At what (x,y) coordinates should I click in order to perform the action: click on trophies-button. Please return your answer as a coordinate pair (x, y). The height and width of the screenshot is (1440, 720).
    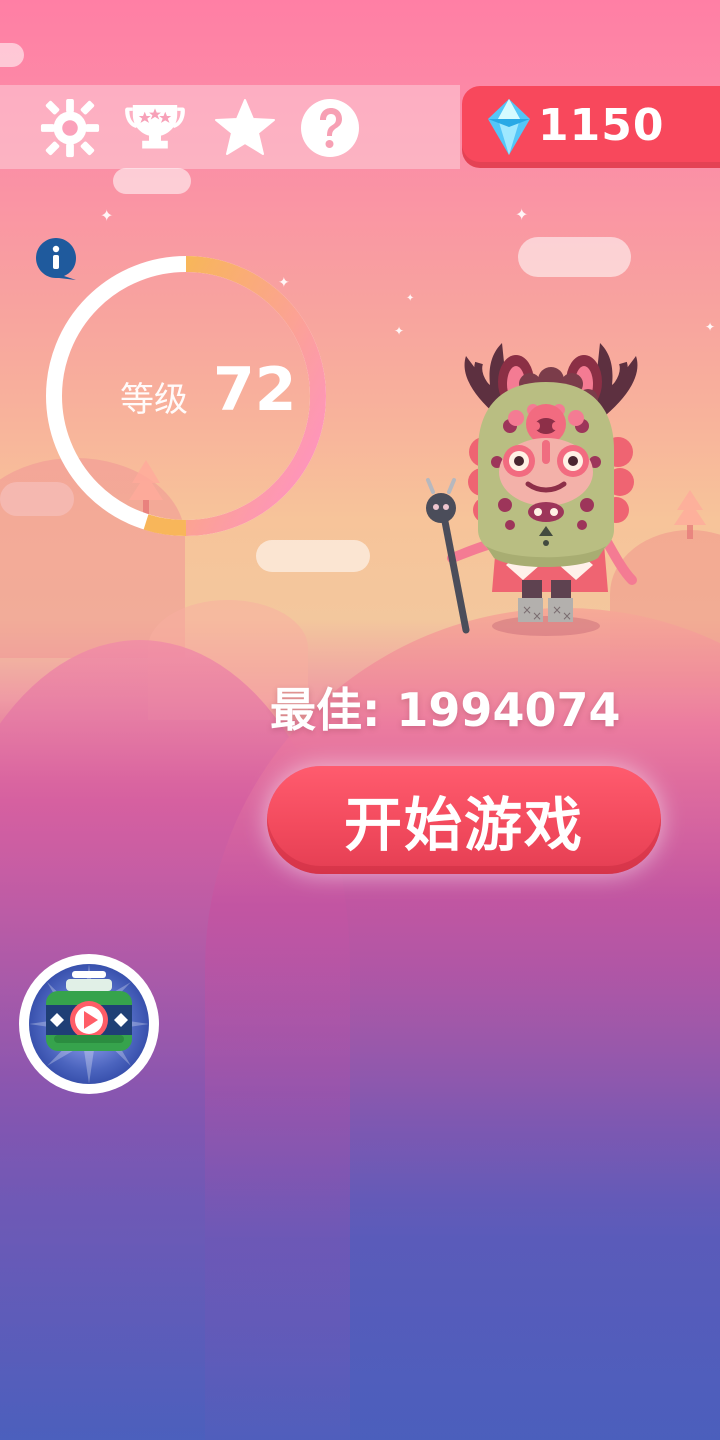
    Looking at the image, I should click on (155, 128).